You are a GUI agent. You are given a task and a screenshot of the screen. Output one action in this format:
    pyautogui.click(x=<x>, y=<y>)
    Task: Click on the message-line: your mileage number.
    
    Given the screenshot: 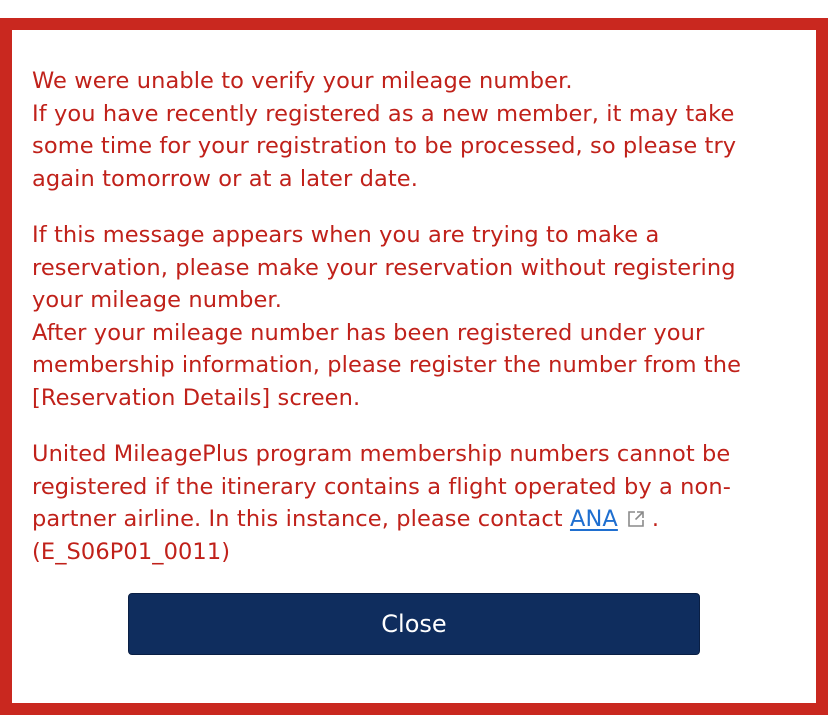 What is the action you would take?
    pyautogui.click(x=157, y=300)
    